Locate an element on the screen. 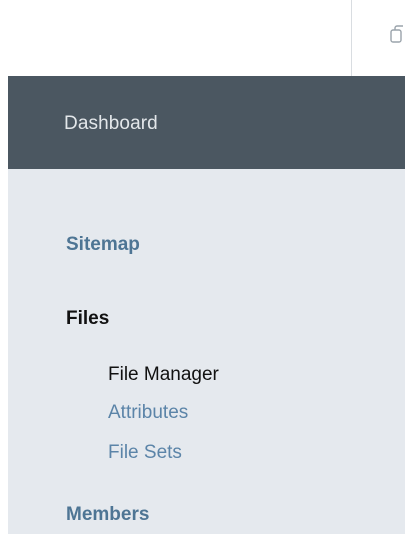 The height and width of the screenshot is (534, 405). nav-item-members: Members is located at coordinates (107, 515).